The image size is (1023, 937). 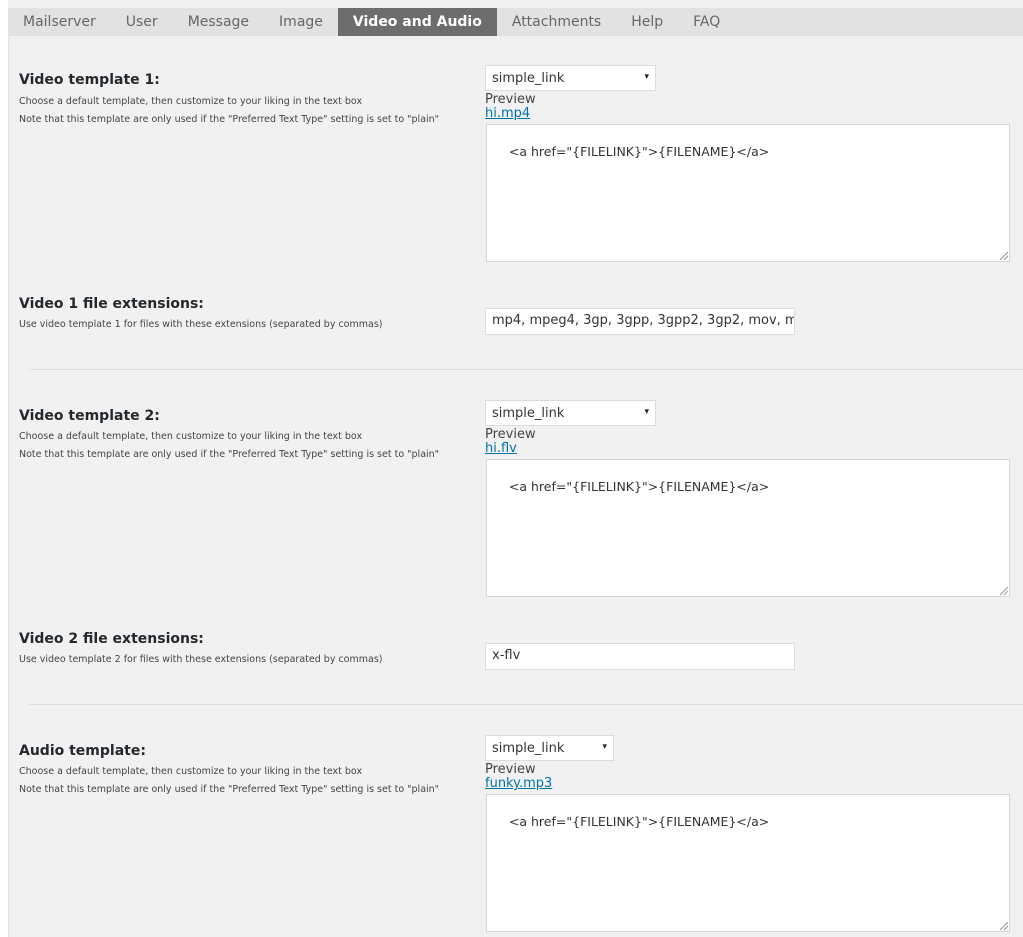 What do you see at coordinates (111, 304) in the screenshot?
I see `video-1-extensions-label: Video 1 file extensions:` at bounding box center [111, 304].